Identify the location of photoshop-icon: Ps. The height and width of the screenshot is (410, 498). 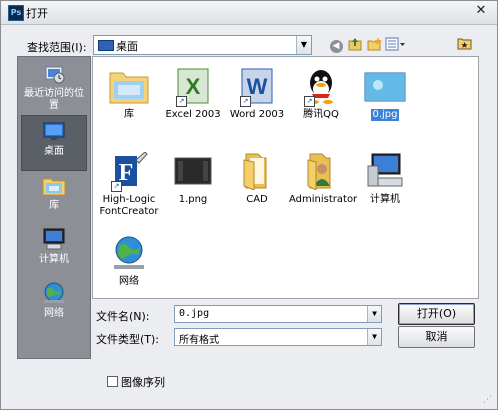
(16, 13).